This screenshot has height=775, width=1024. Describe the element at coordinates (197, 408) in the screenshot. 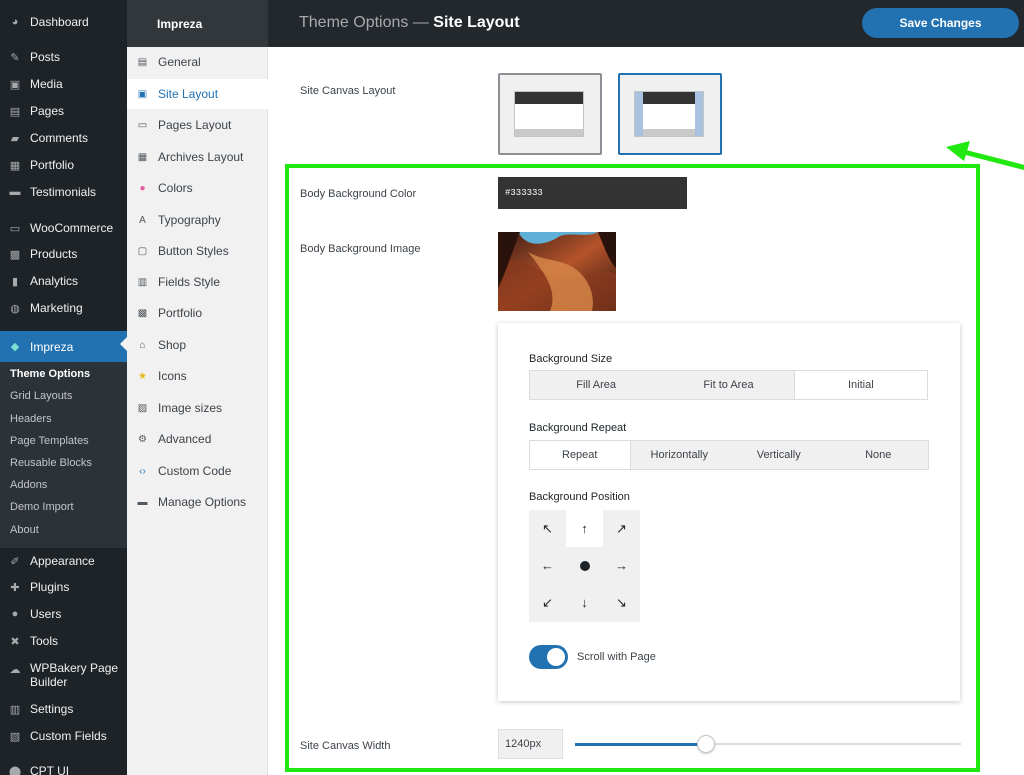

I see `opt-image-sizes: ▨ Image sizes` at that location.